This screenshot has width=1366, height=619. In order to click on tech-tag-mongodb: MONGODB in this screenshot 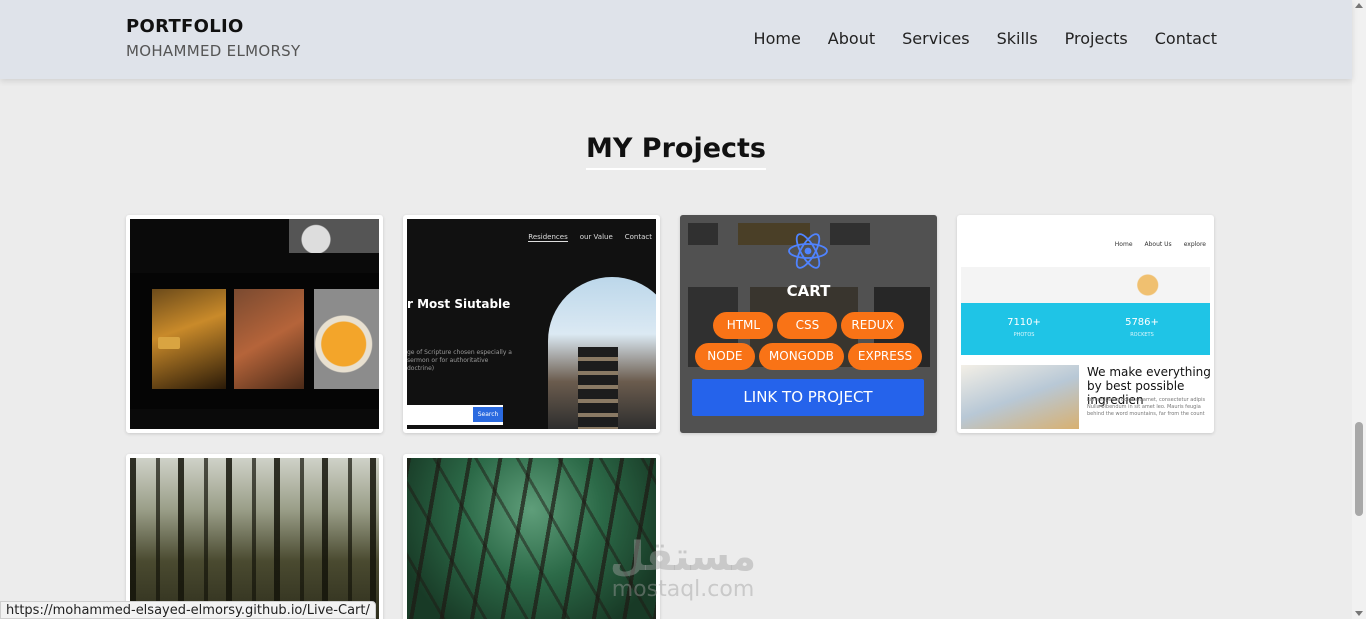, I will do `click(801, 356)`.